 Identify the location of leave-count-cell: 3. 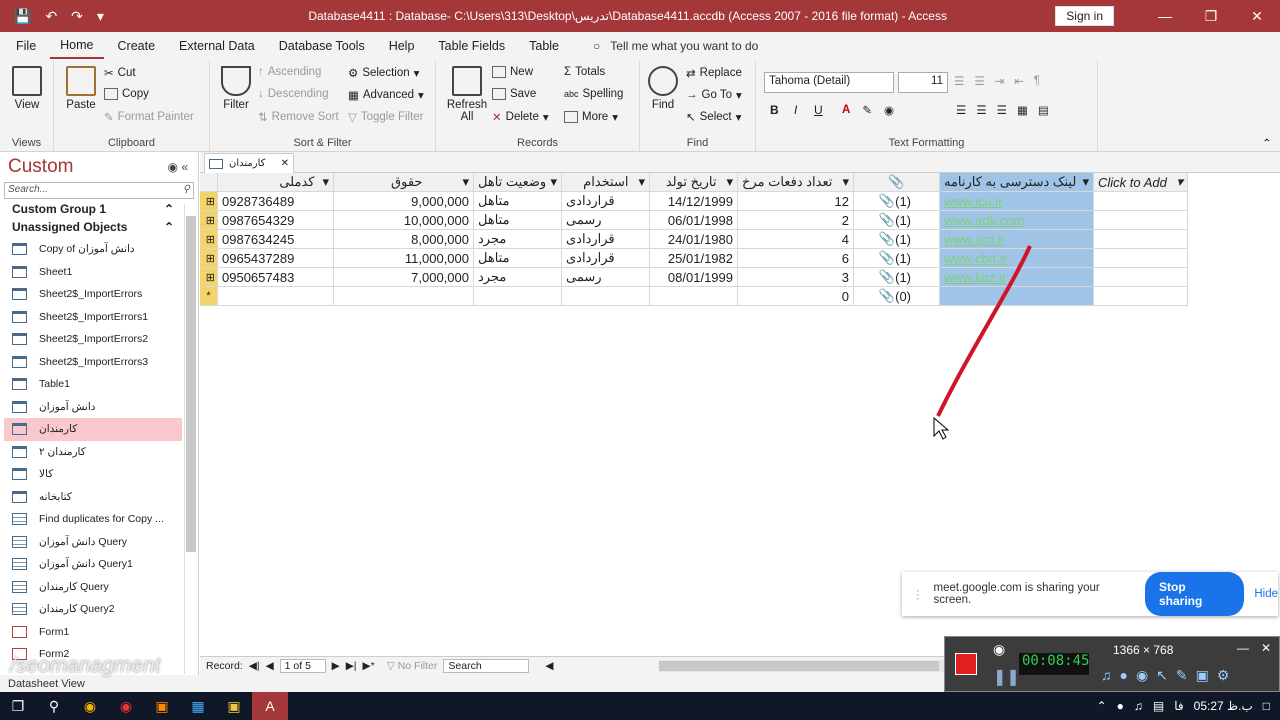
(796, 277).